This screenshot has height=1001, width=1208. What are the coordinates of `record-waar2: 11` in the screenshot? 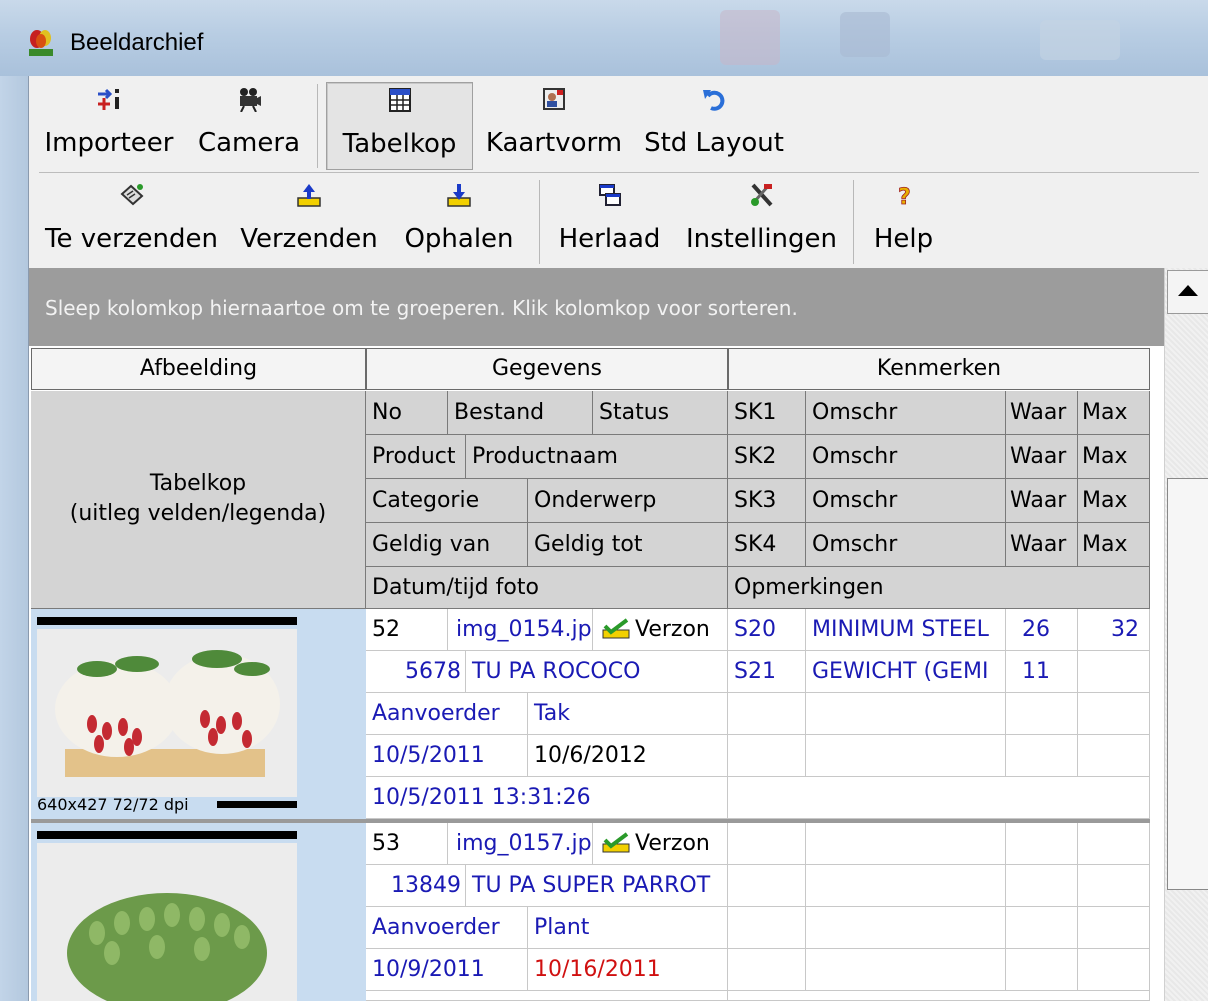 It's located at (1042, 672).